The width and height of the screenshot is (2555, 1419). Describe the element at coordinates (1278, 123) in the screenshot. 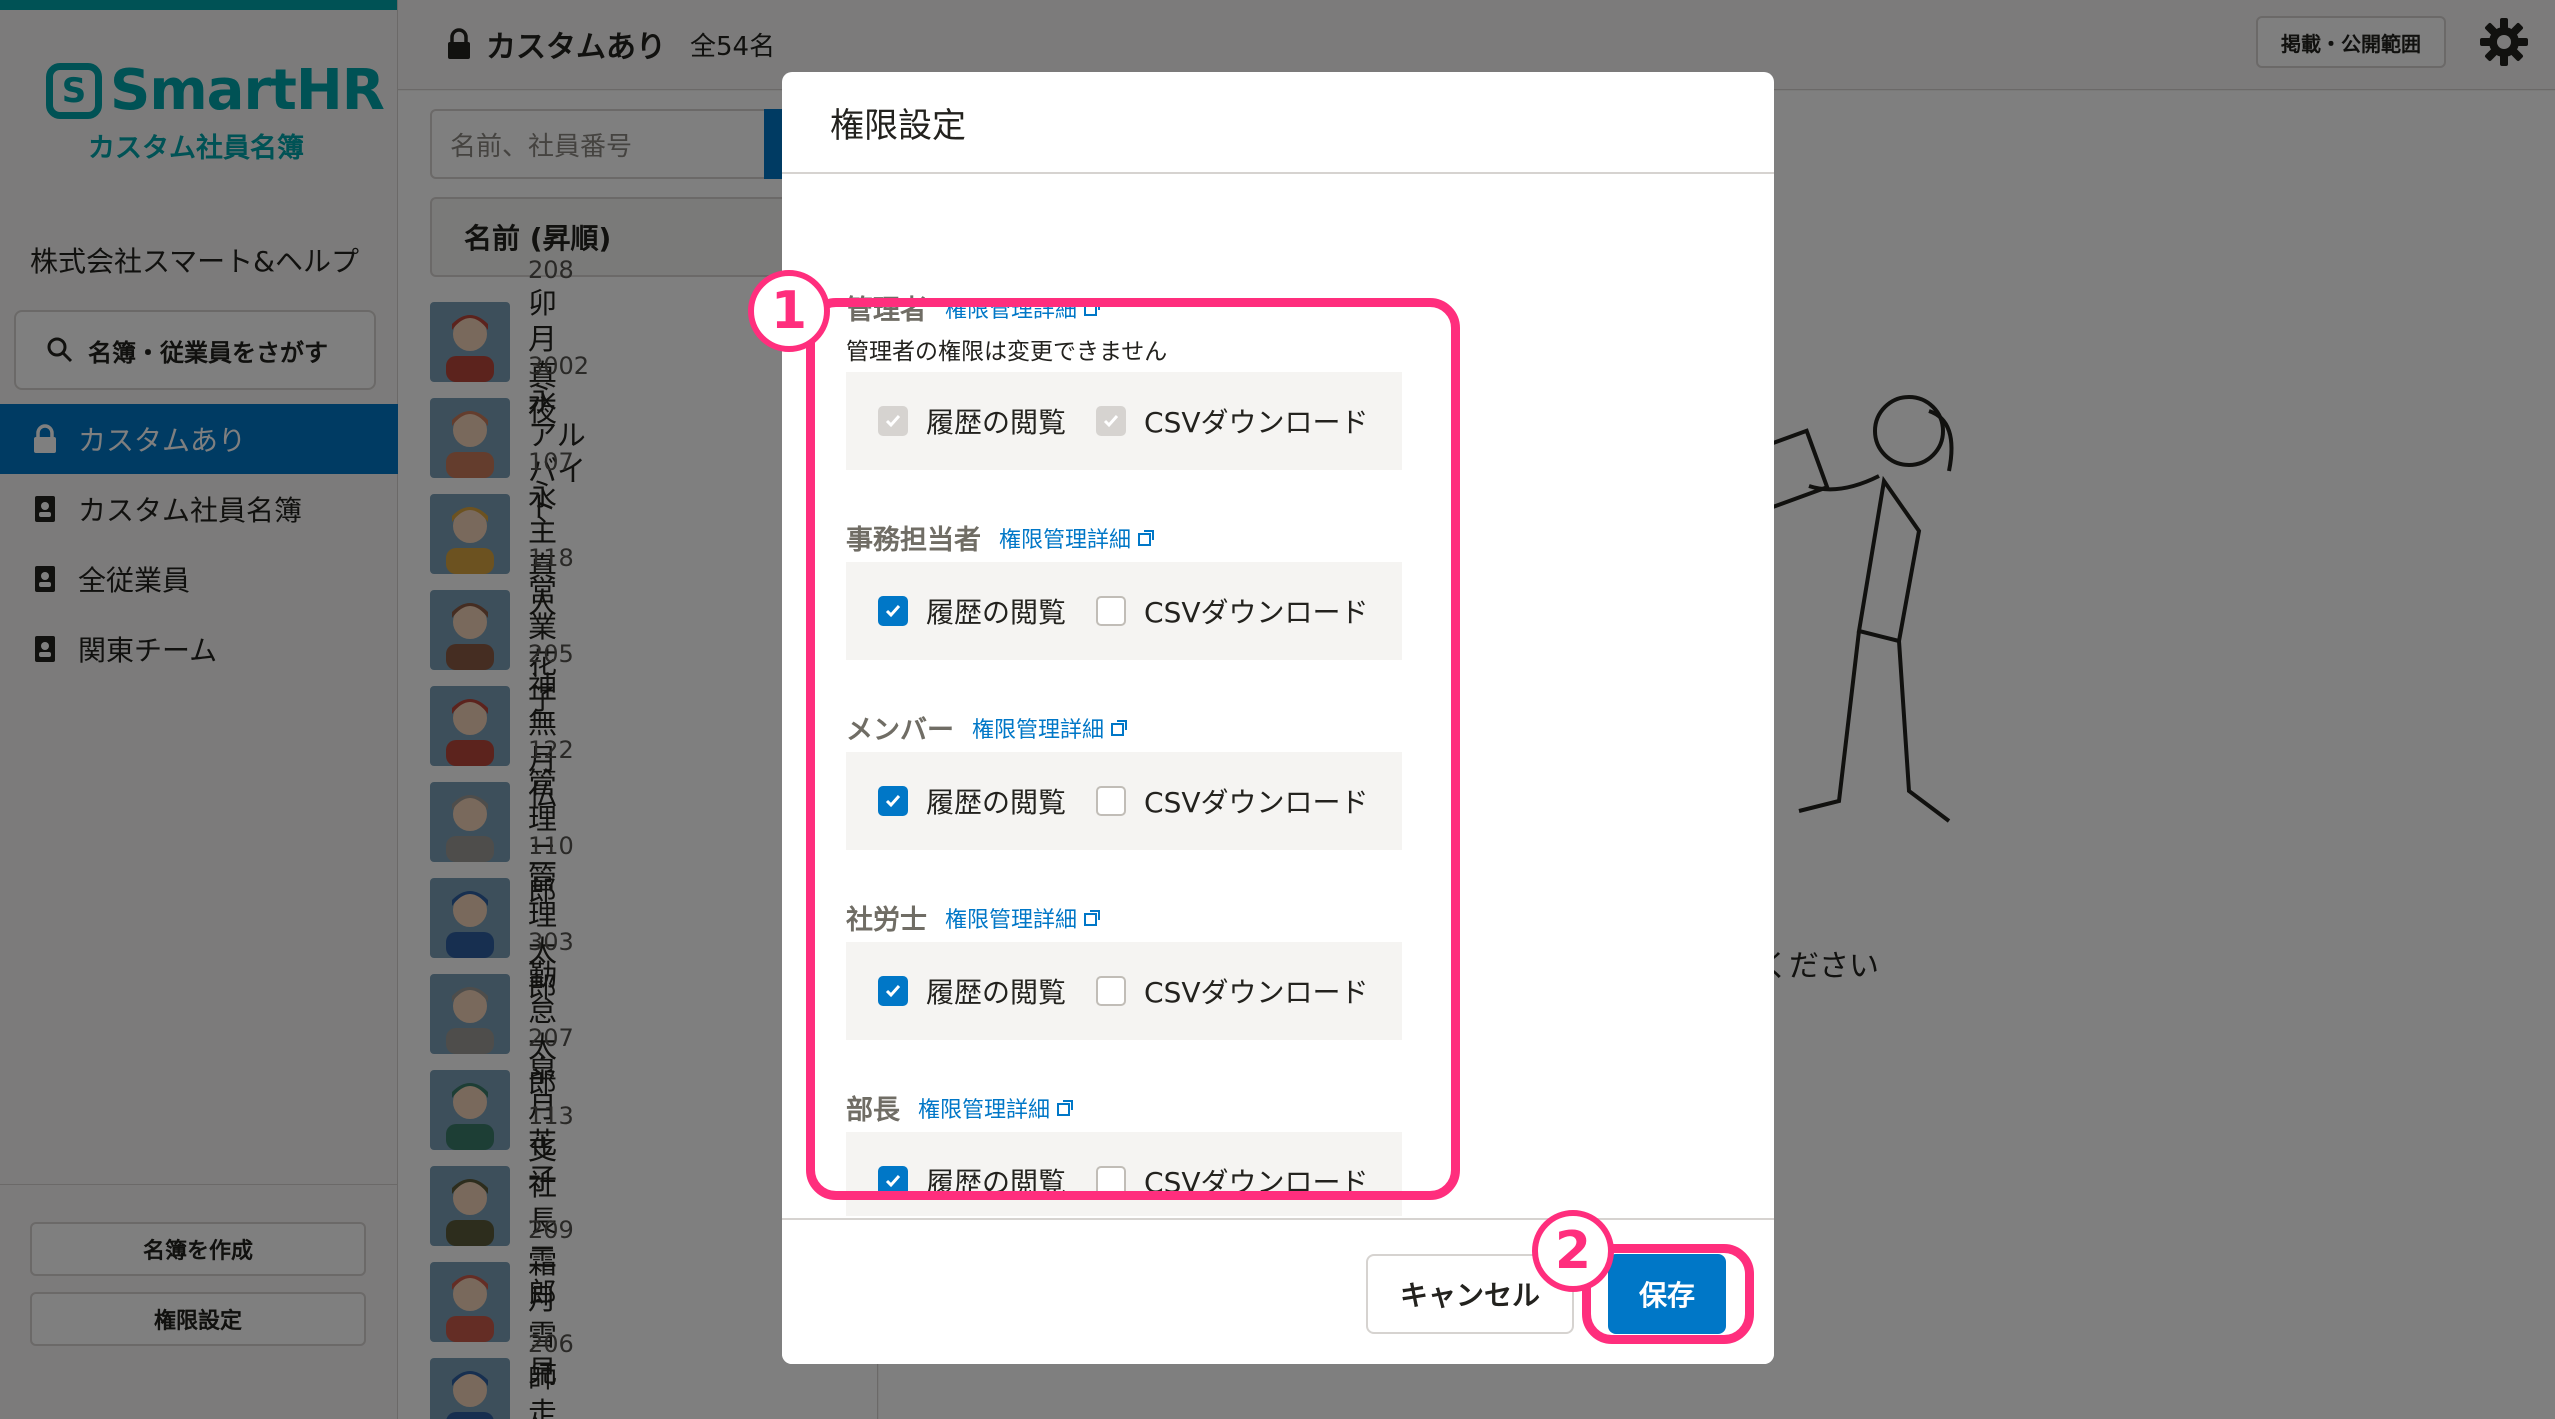

I see `dialog-title: 権限設定` at that location.